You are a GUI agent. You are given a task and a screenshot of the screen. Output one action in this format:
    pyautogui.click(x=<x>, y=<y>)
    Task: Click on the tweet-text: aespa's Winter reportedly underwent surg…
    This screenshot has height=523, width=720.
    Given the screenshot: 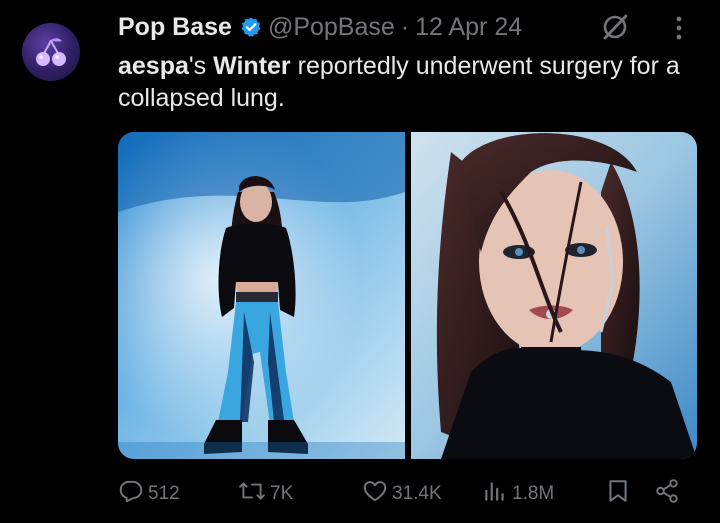 What is the action you would take?
    pyautogui.click(x=413, y=82)
    